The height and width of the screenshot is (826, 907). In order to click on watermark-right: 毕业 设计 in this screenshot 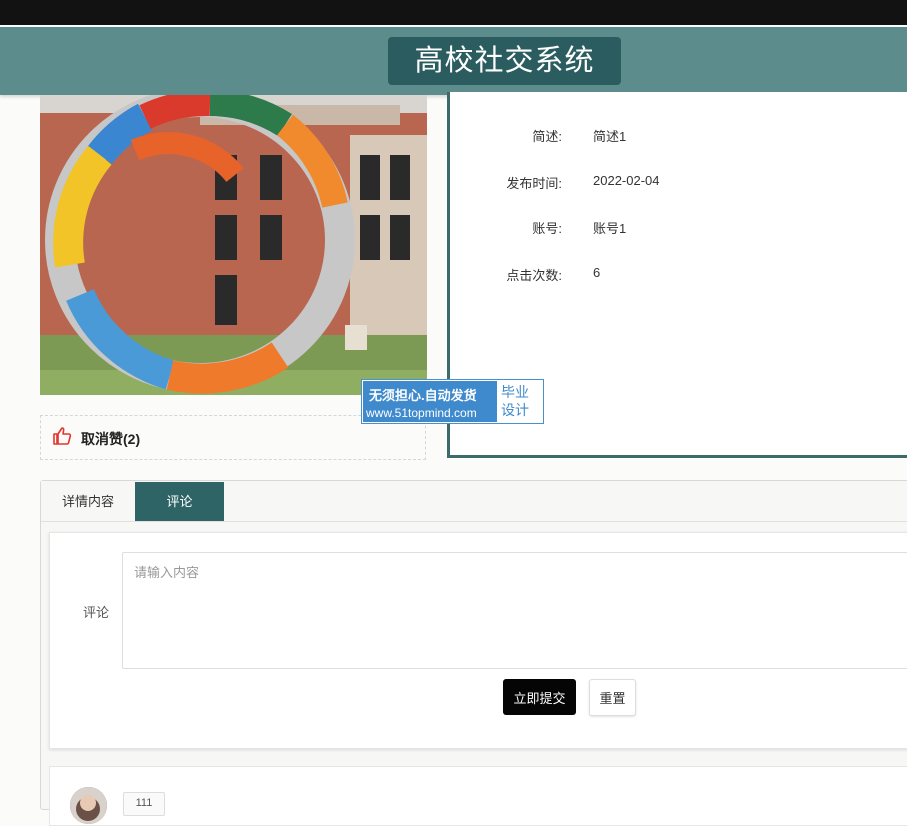, I will do `click(521, 401)`.